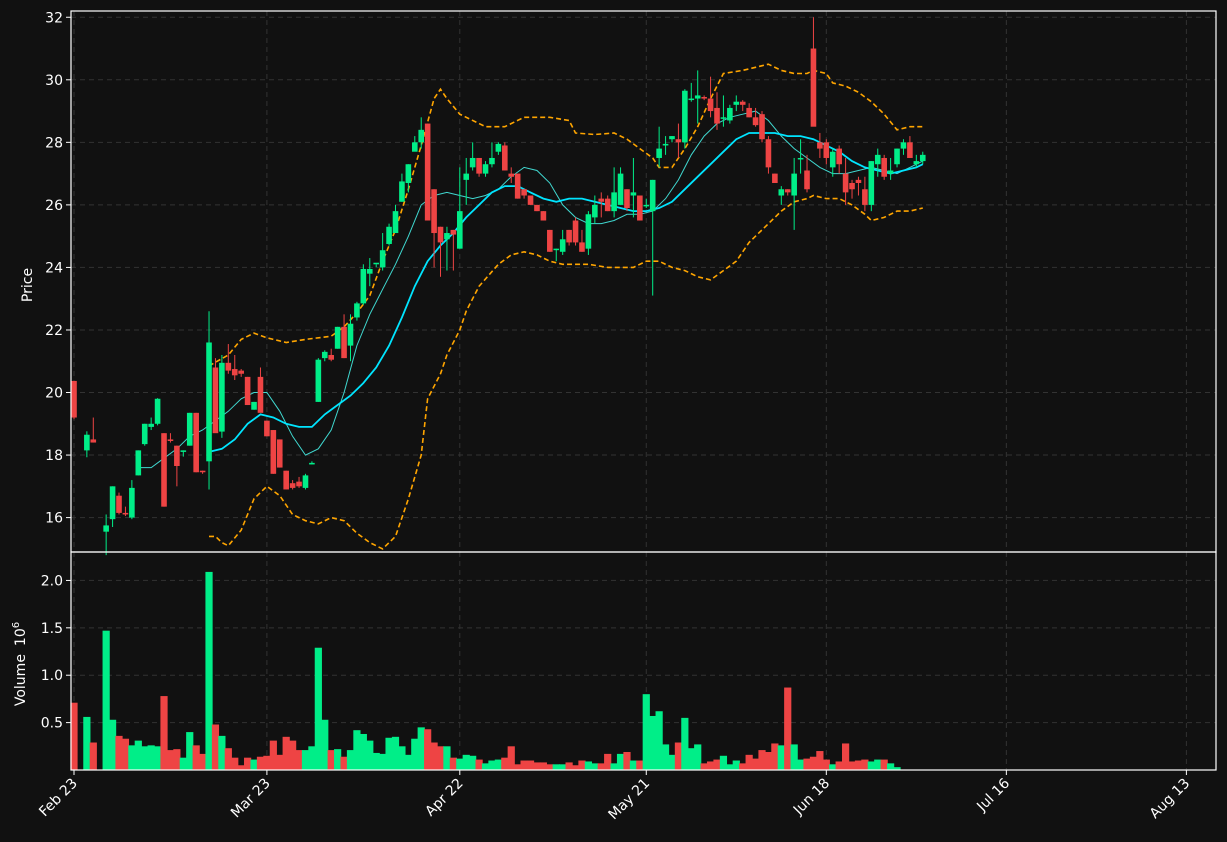  I want to click on volume-axis-title: Volume 106, so click(20, 664).